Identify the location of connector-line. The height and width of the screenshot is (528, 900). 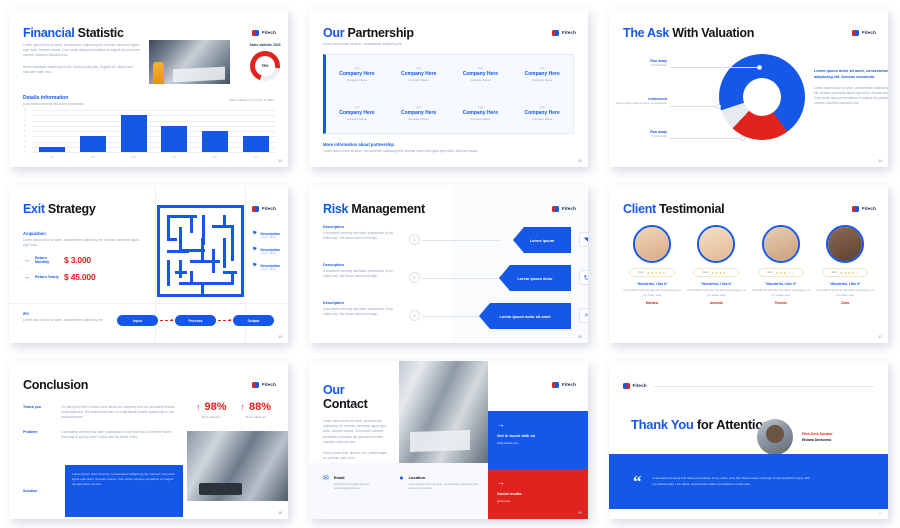
(461, 277).